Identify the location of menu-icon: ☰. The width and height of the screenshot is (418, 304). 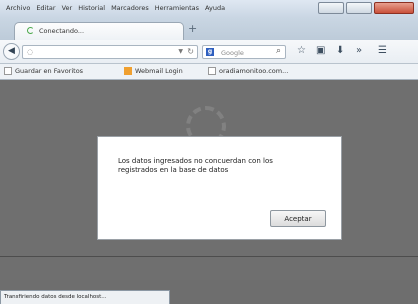
(382, 51).